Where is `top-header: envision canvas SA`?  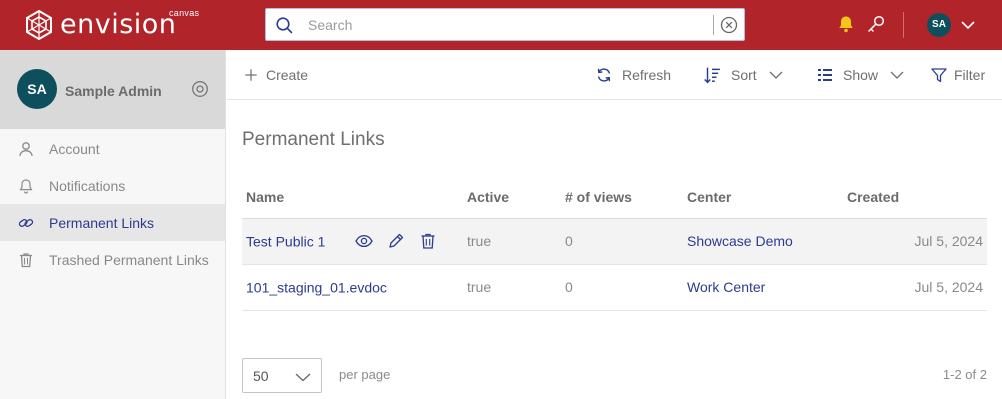
top-header: envision canvas SA is located at coordinates (501, 25).